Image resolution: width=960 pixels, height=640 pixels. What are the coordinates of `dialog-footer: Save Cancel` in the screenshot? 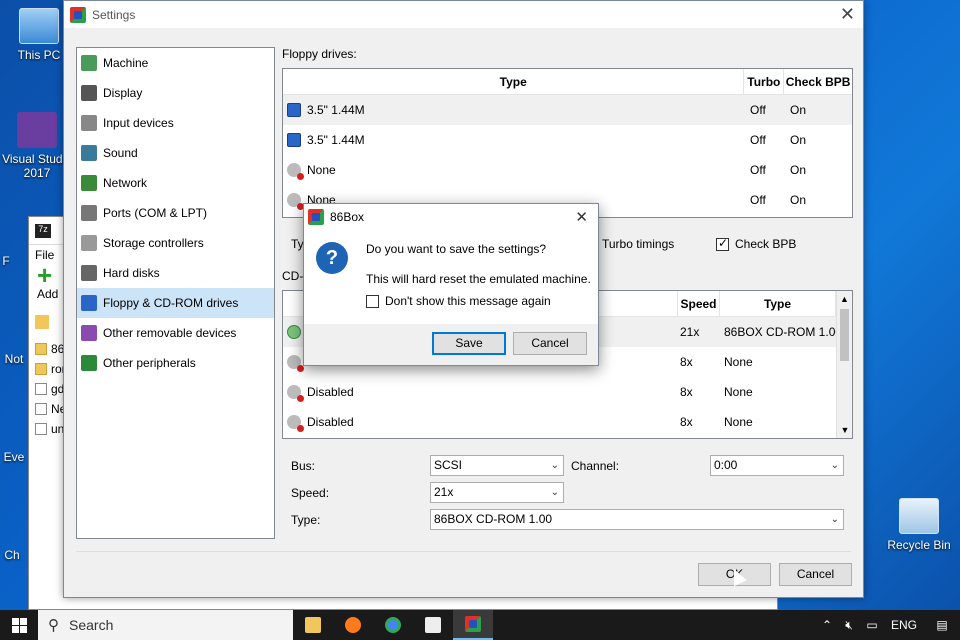 It's located at (451, 344).